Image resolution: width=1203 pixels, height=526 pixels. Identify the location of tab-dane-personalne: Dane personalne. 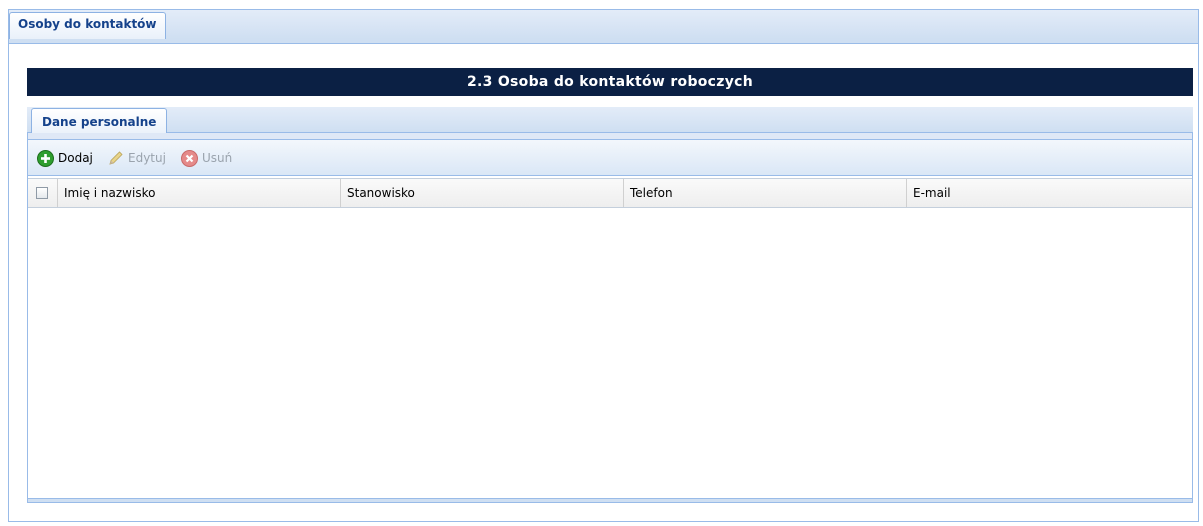
(99, 121).